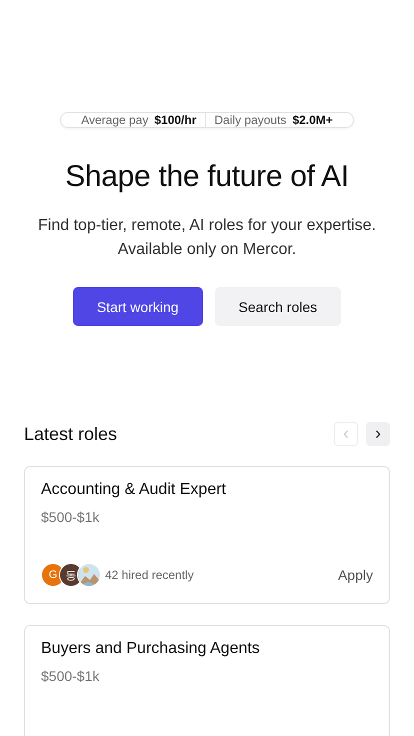  Describe the element at coordinates (134, 490) in the screenshot. I see `role-title: Accounting & Audit Expert` at that location.